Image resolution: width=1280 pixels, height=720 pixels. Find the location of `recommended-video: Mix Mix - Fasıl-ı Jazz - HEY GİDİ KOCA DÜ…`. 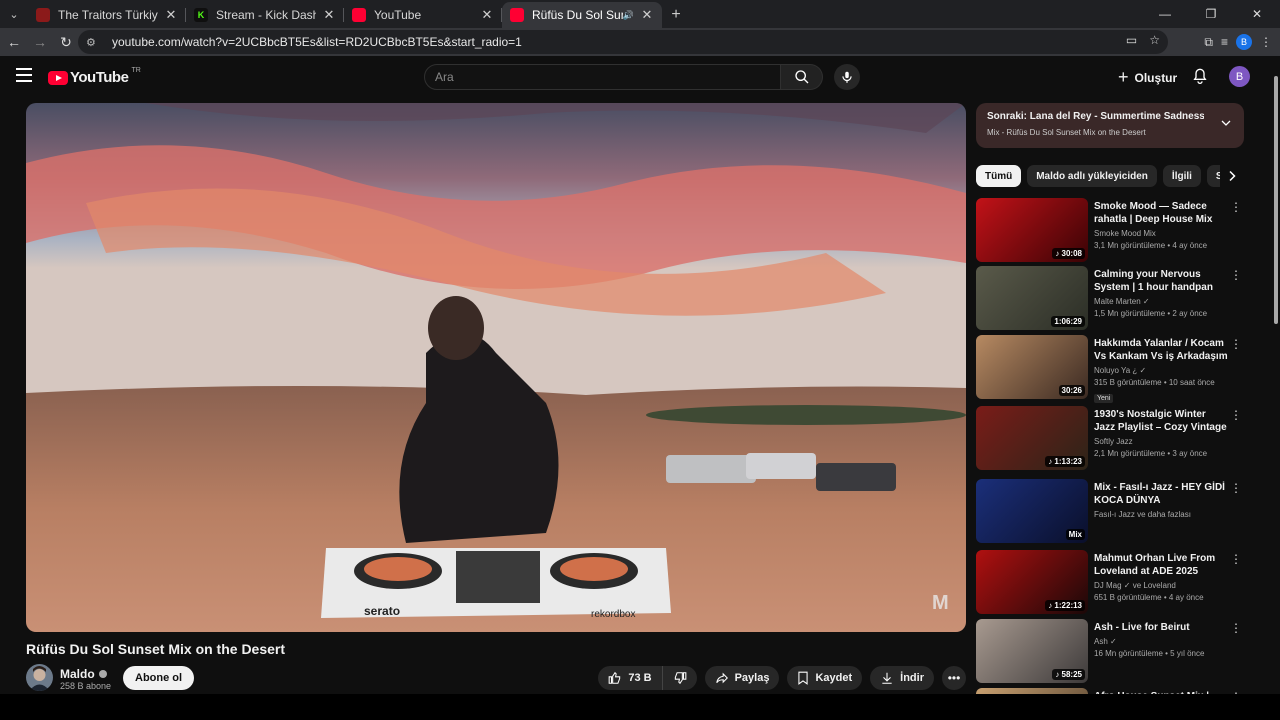

recommended-video: Mix Mix - Fasıl-ı Jazz - HEY GİDİ KOCA DÜ… is located at coordinates (1110, 511).